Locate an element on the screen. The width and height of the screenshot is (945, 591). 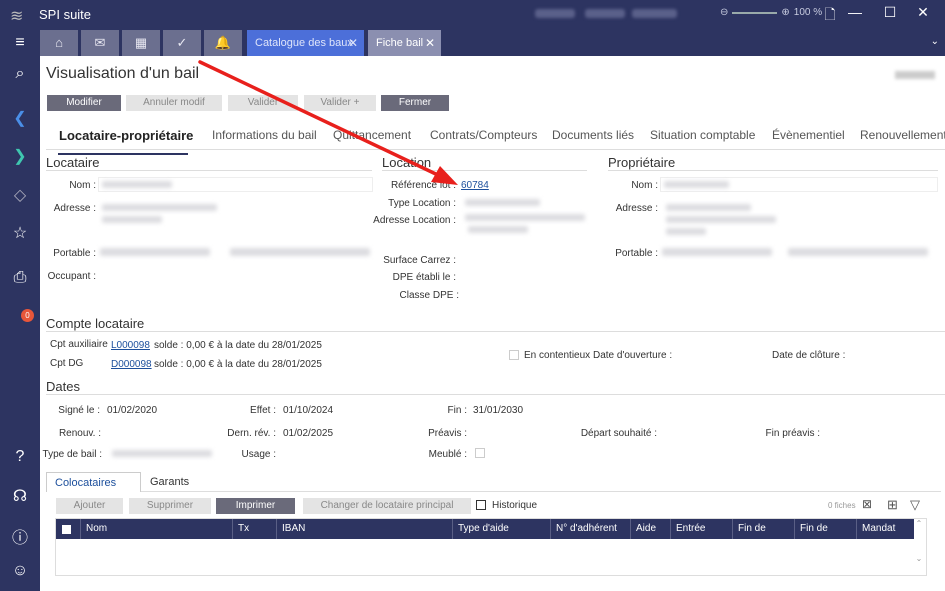
ajouter-button: Ajouter is located at coordinates (89, 506).